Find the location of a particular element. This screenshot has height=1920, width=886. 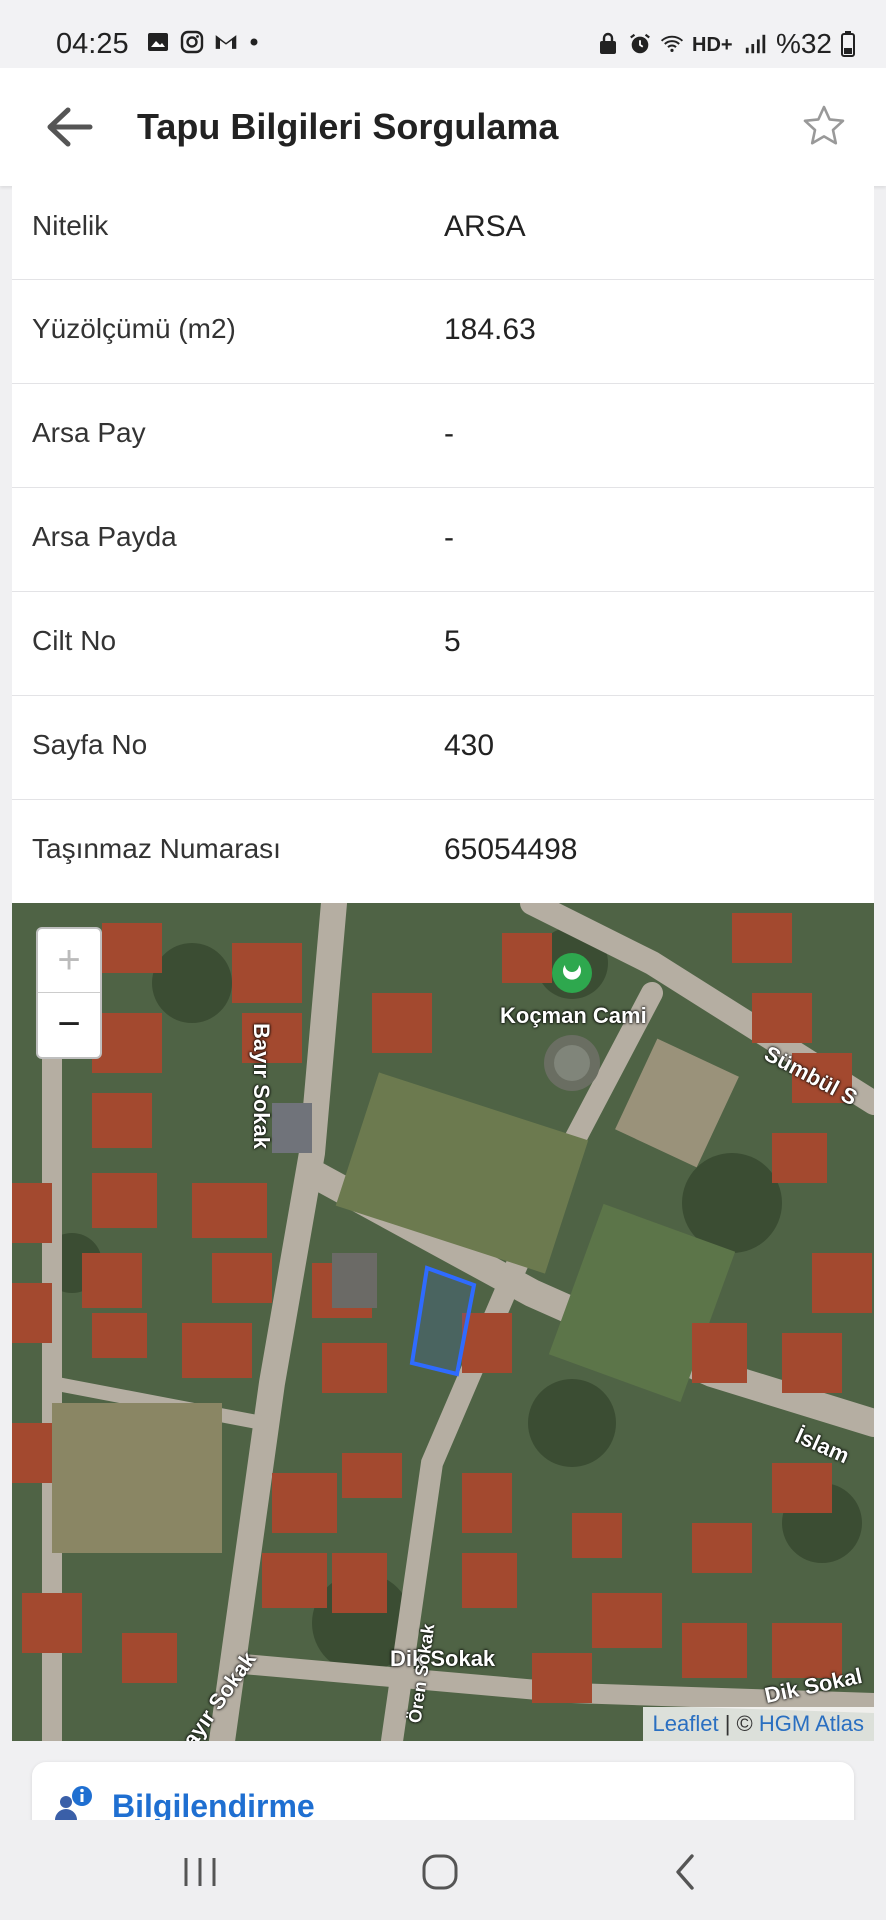

detail-value: 65054498 is located at coordinates (511, 849).